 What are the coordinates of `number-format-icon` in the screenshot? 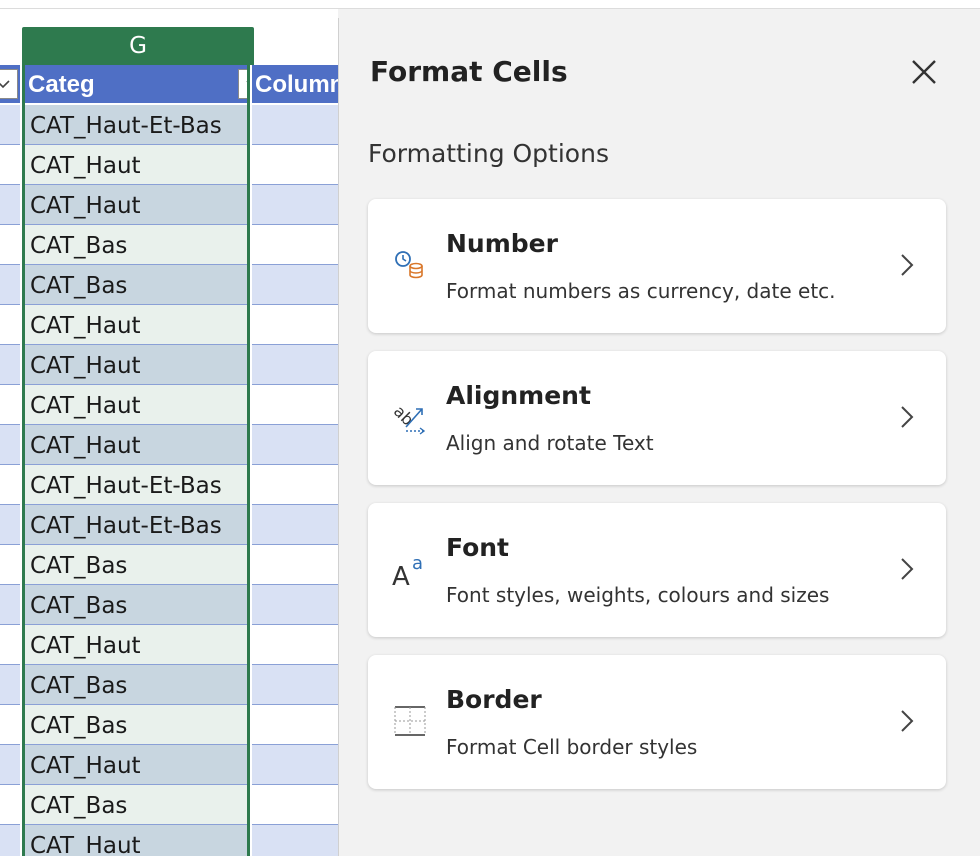 It's located at (410, 265).